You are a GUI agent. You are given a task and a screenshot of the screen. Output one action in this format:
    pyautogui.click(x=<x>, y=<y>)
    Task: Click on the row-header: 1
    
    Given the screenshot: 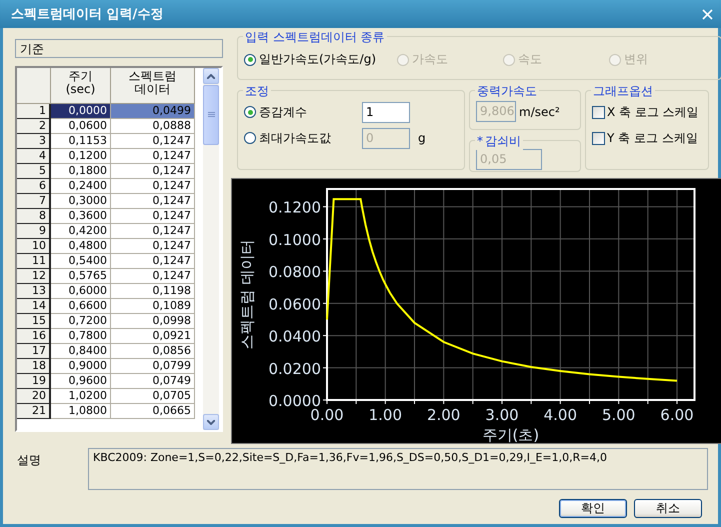 What is the action you would take?
    pyautogui.click(x=34, y=111)
    